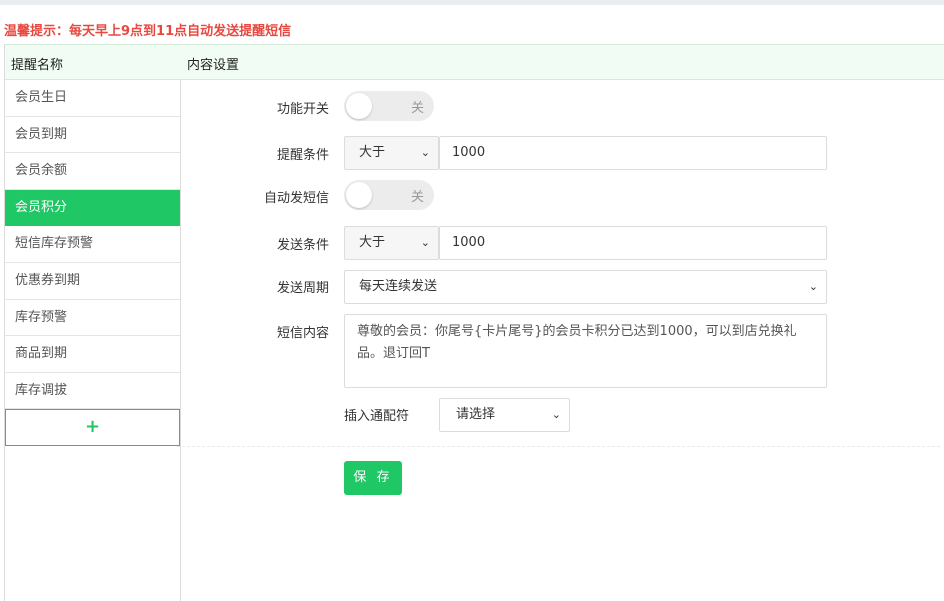  I want to click on send-condition-value-input: 1000, so click(633, 243).